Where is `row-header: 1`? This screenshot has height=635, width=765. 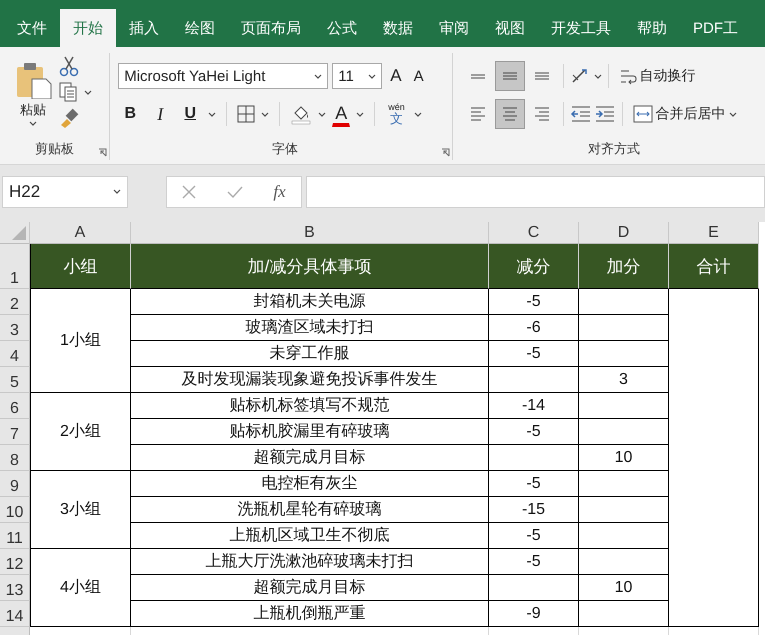
row-header: 1 is located at coordinates (15, 266).